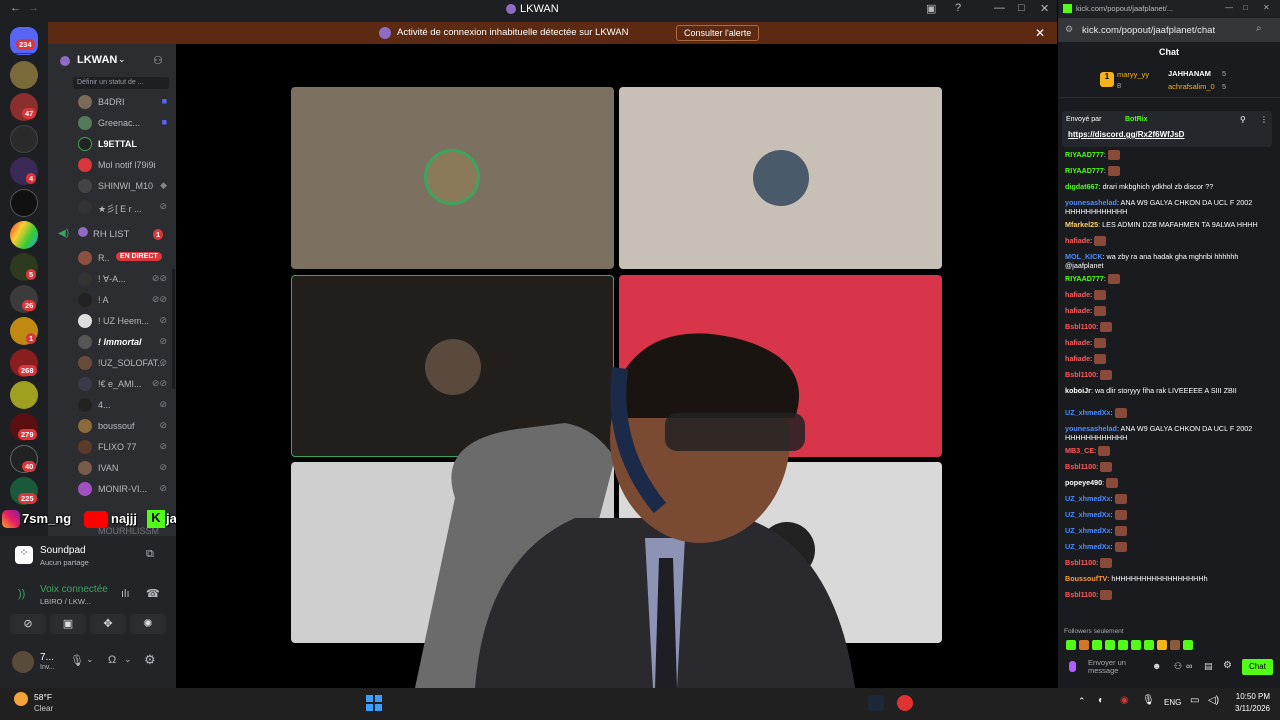  What do you see at coordinates (1133, 74) in the screenshot?
I see `gifter-name: maryy_yy` at bounding box center [1133, 74].